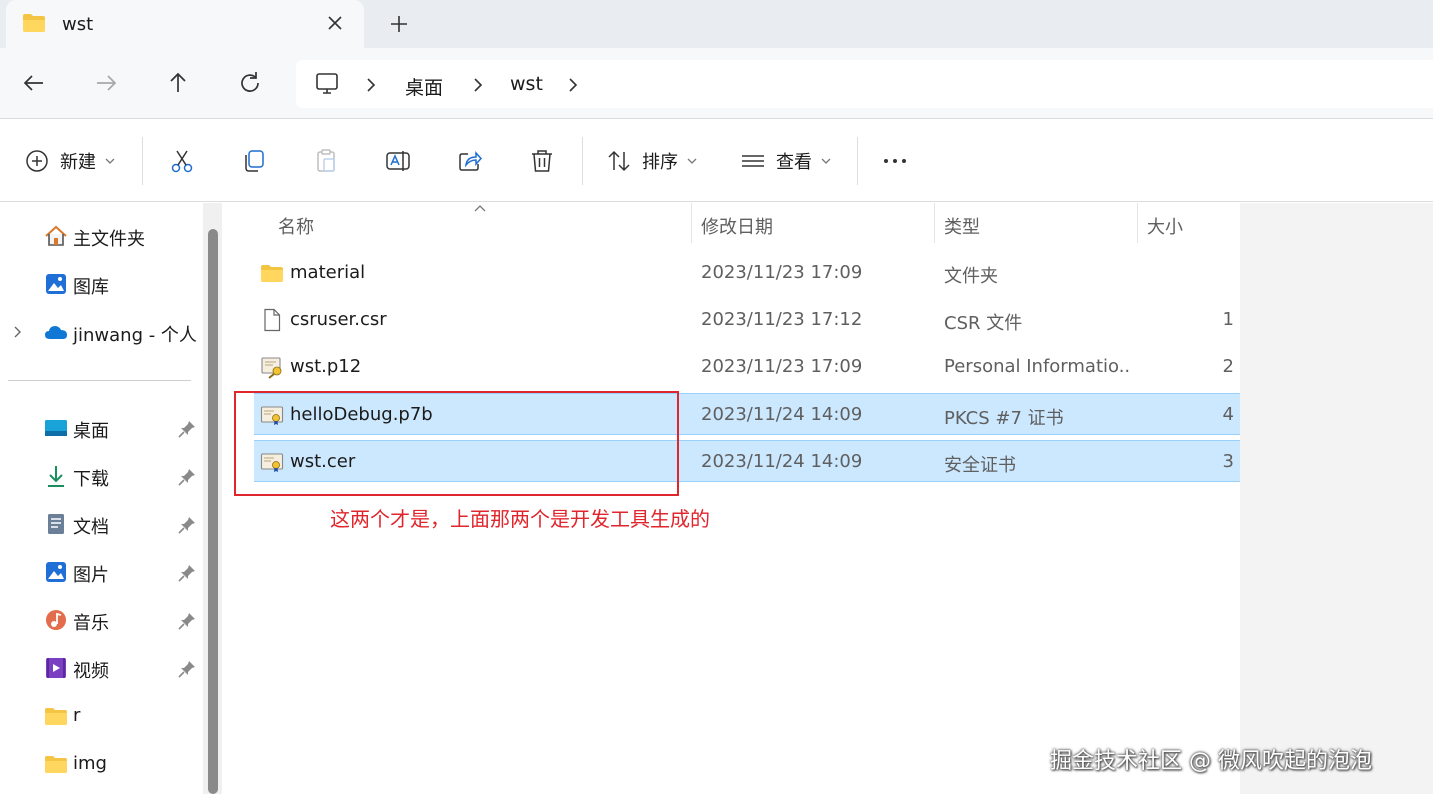 This screenshot has height=794, width=1433. Describe the element at coordinates (91, 623) in the screenshot. I see `sidebar-item-label: 音乐` at that location.